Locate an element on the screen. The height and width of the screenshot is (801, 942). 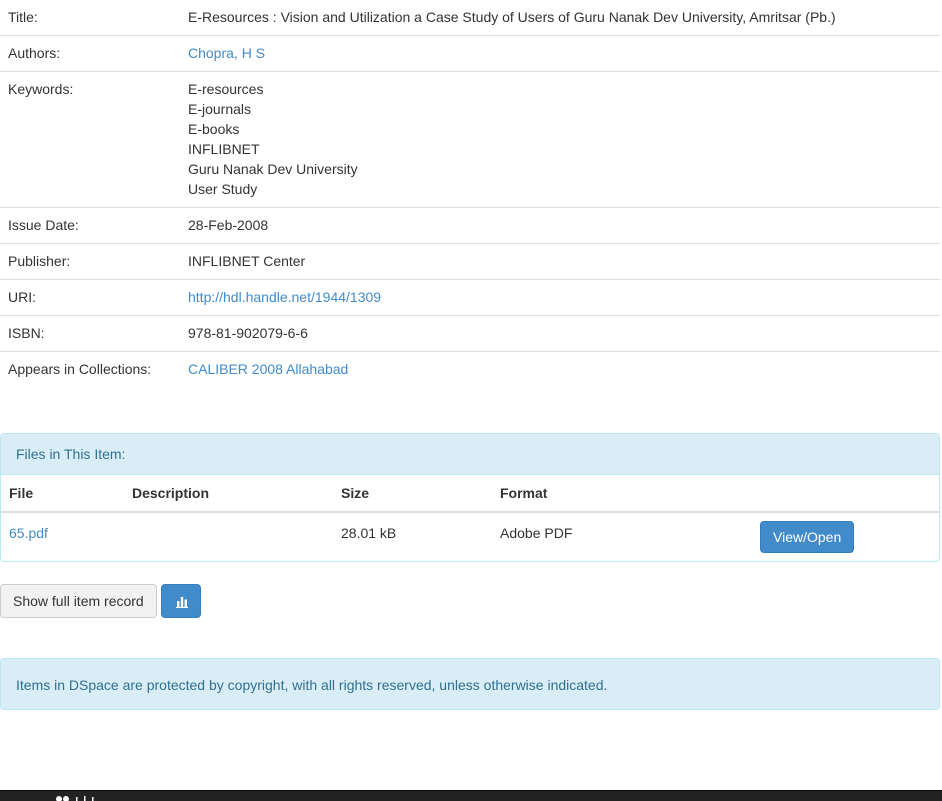
column-header-file: File is located at coordinates (62, 494).